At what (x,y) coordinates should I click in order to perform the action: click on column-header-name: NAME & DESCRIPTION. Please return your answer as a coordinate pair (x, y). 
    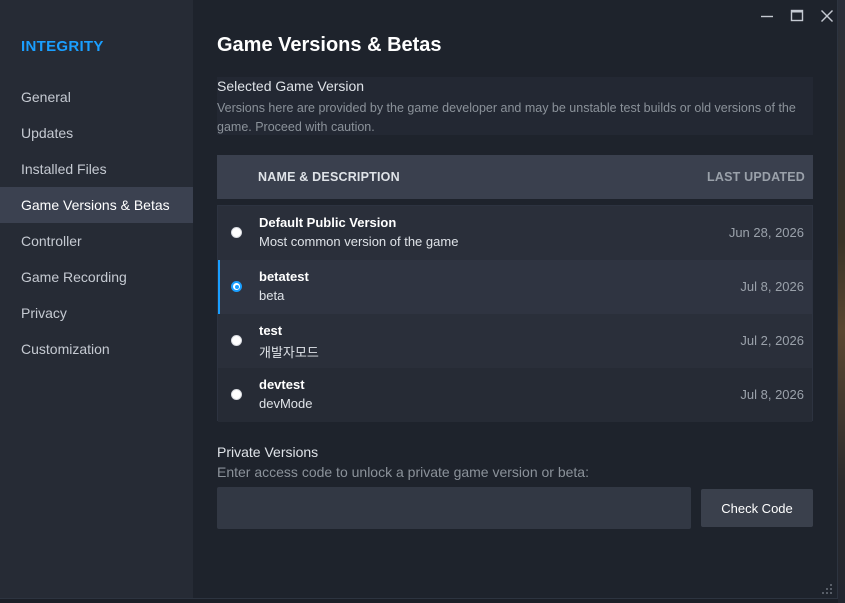
    Looking at the image, I should click on (329, 177).